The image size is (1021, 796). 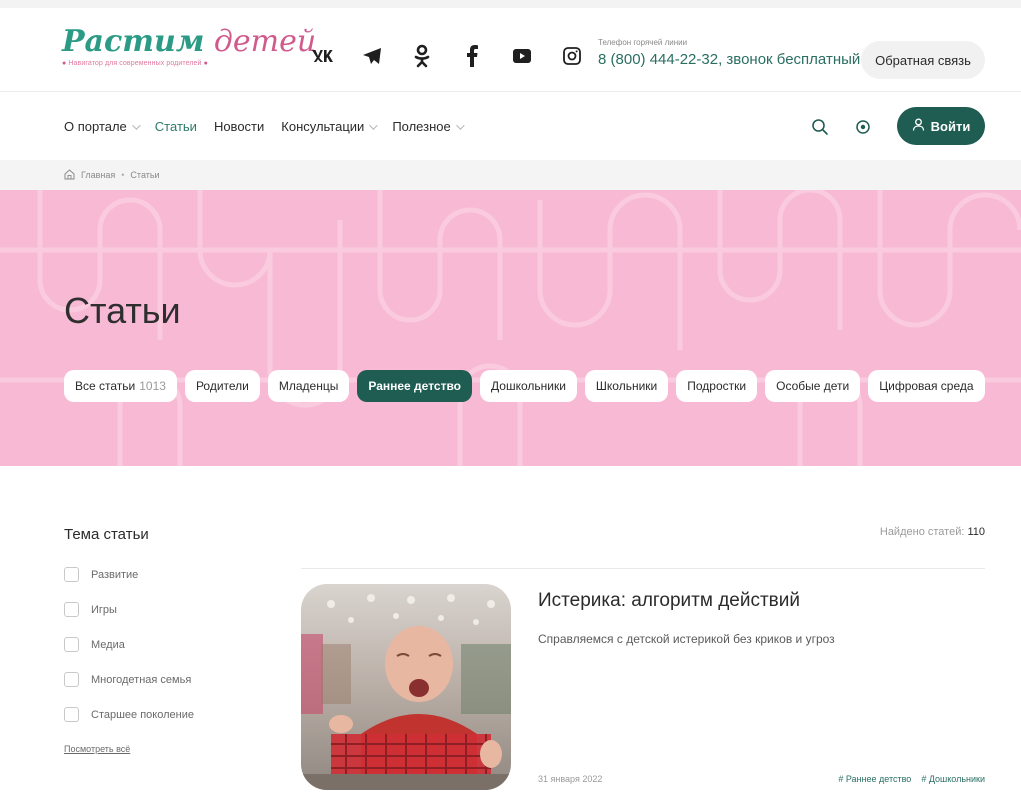 I want to click on articles-count: 1013, so click(x=152, y=386).